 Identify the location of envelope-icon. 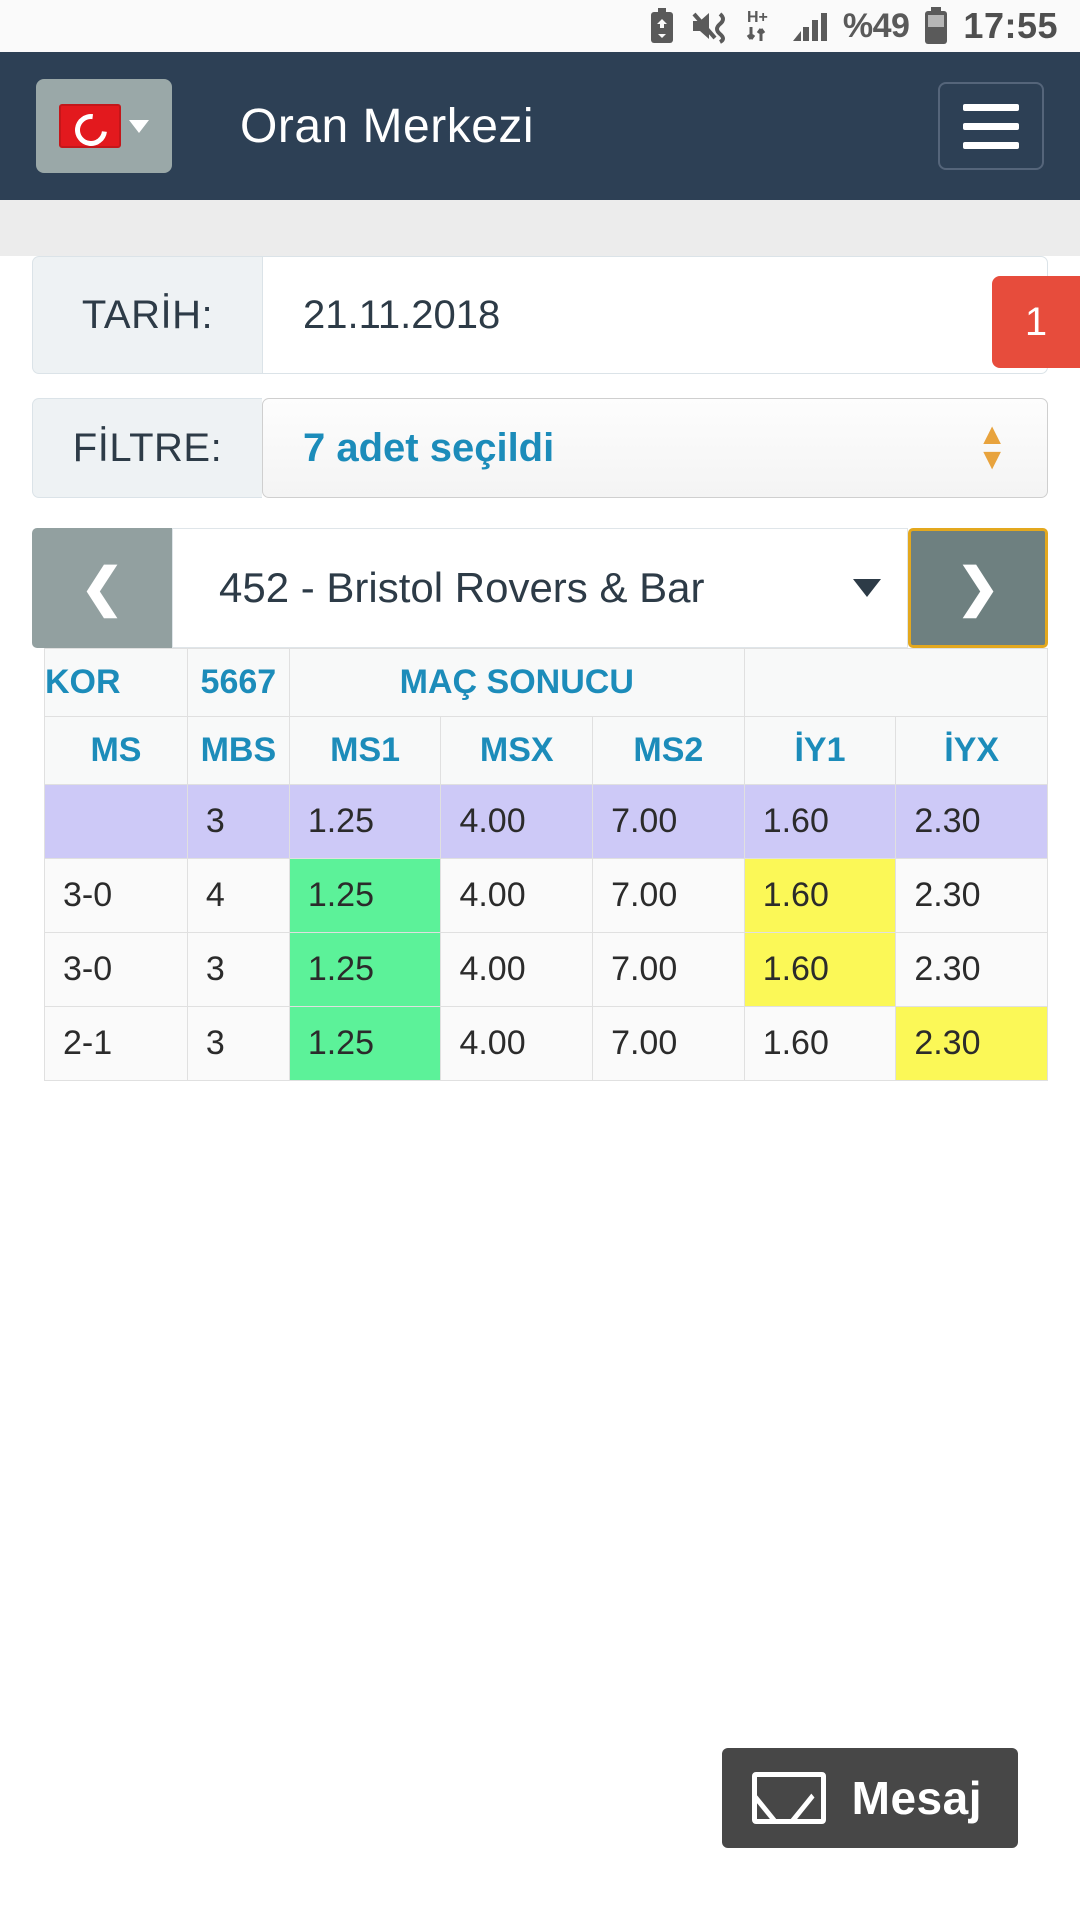
(788, 1798).